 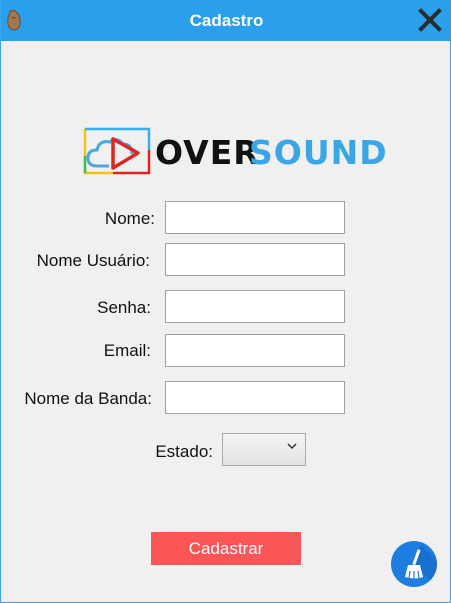 What do you see at coordinates (207, 152) in the screenshot?
I see `logo-word-over: OVER` at bounding box center [207, 152].